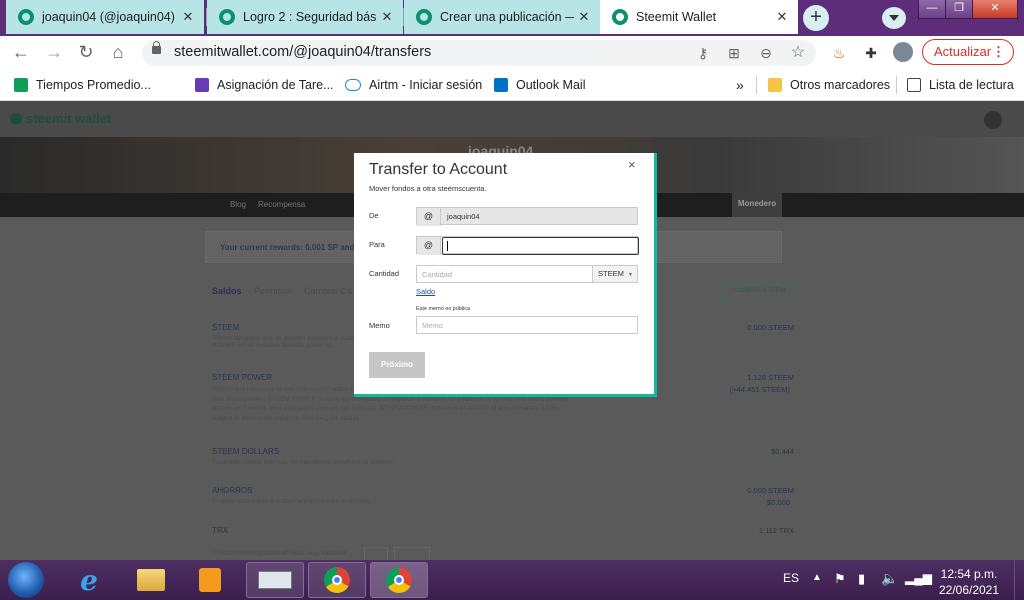 Image resolution: width=1024 pixels, height=600 pixels. Describe the element at coordinates (871, 53) in the screenshot. I see `extensions-puzzle-icon: ✚` at that location.